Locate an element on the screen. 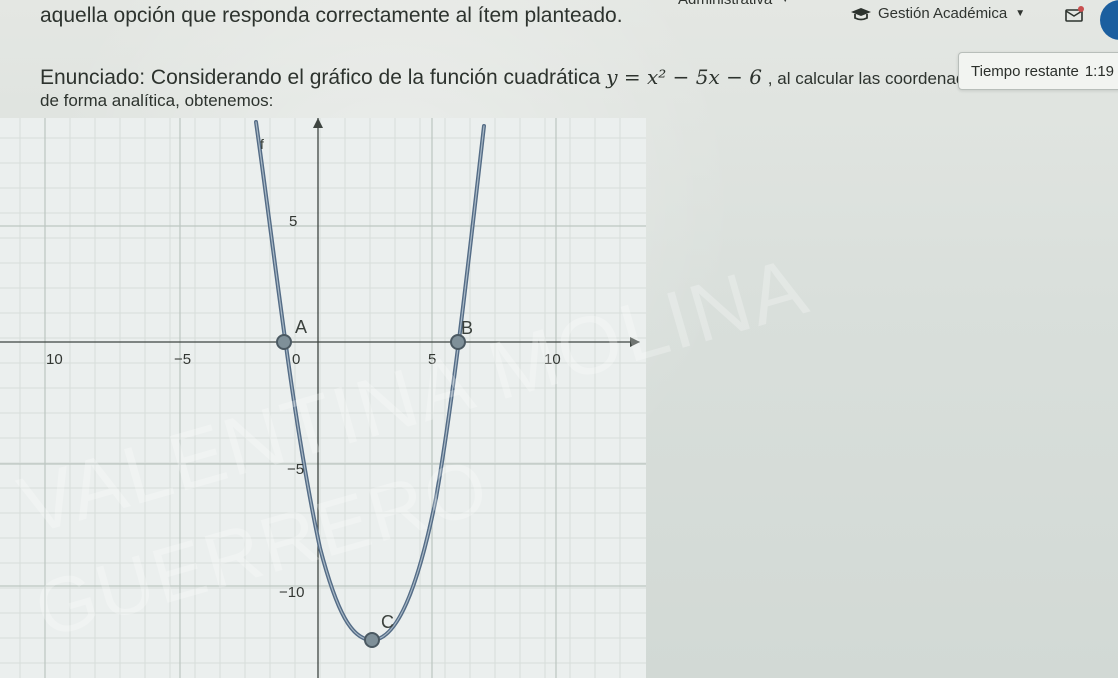  nav-administrativa-label: Administrativa is located at coordinates (725, 4).